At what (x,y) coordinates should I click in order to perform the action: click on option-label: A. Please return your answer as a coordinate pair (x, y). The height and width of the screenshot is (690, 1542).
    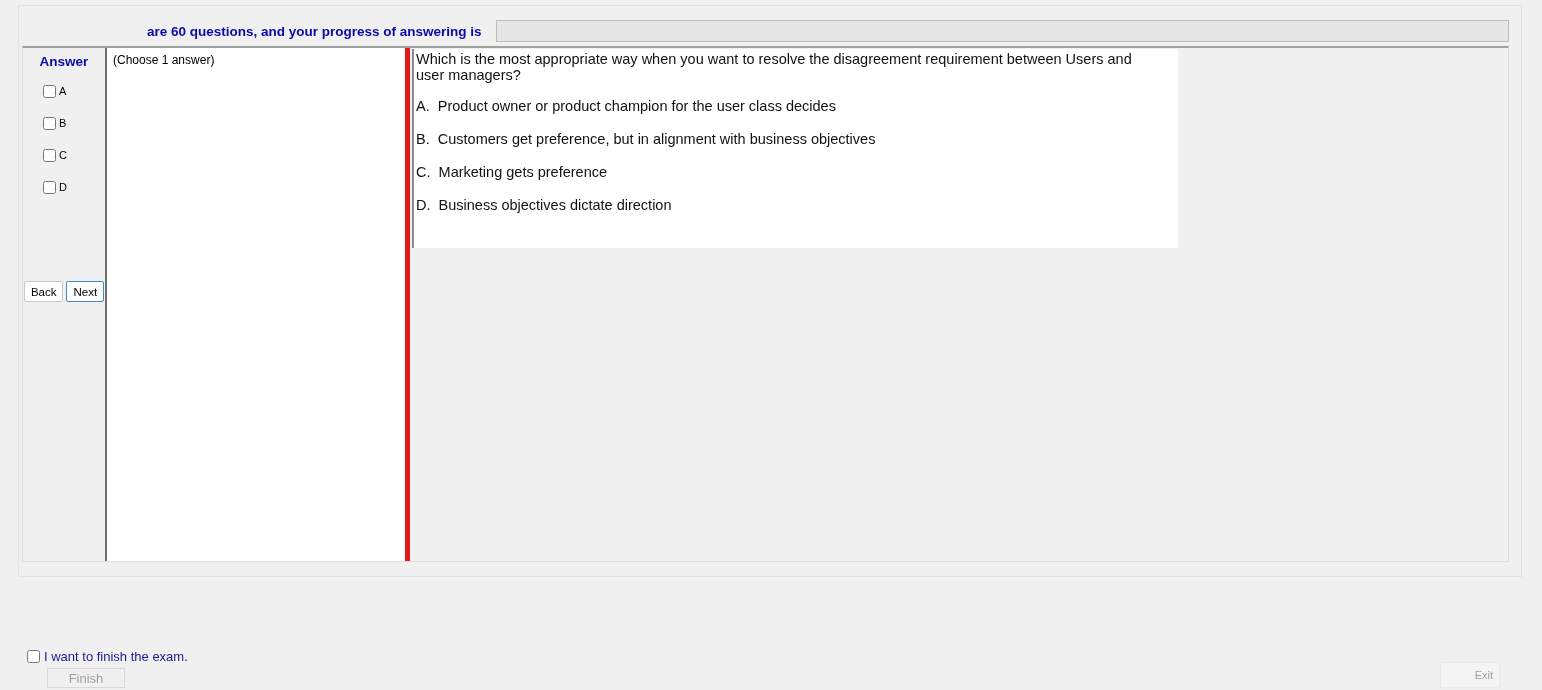
    Looking at the image, I should click on (63, 91).